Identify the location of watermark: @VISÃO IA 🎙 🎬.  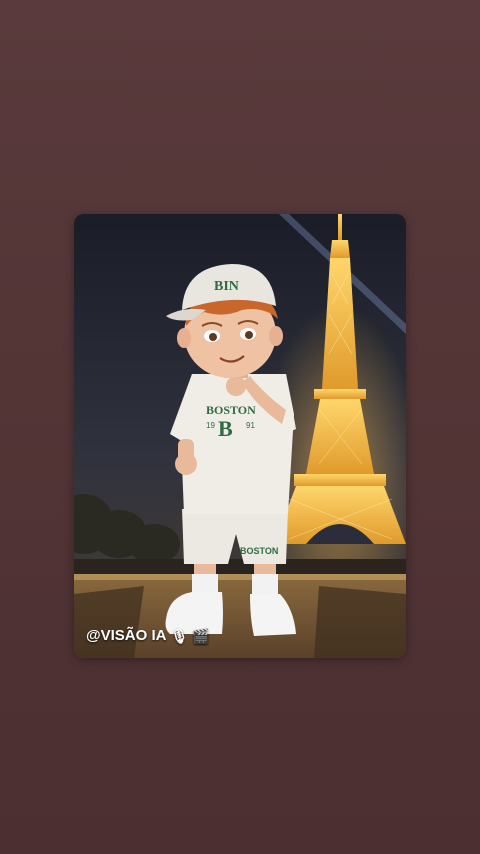
(148, 635).